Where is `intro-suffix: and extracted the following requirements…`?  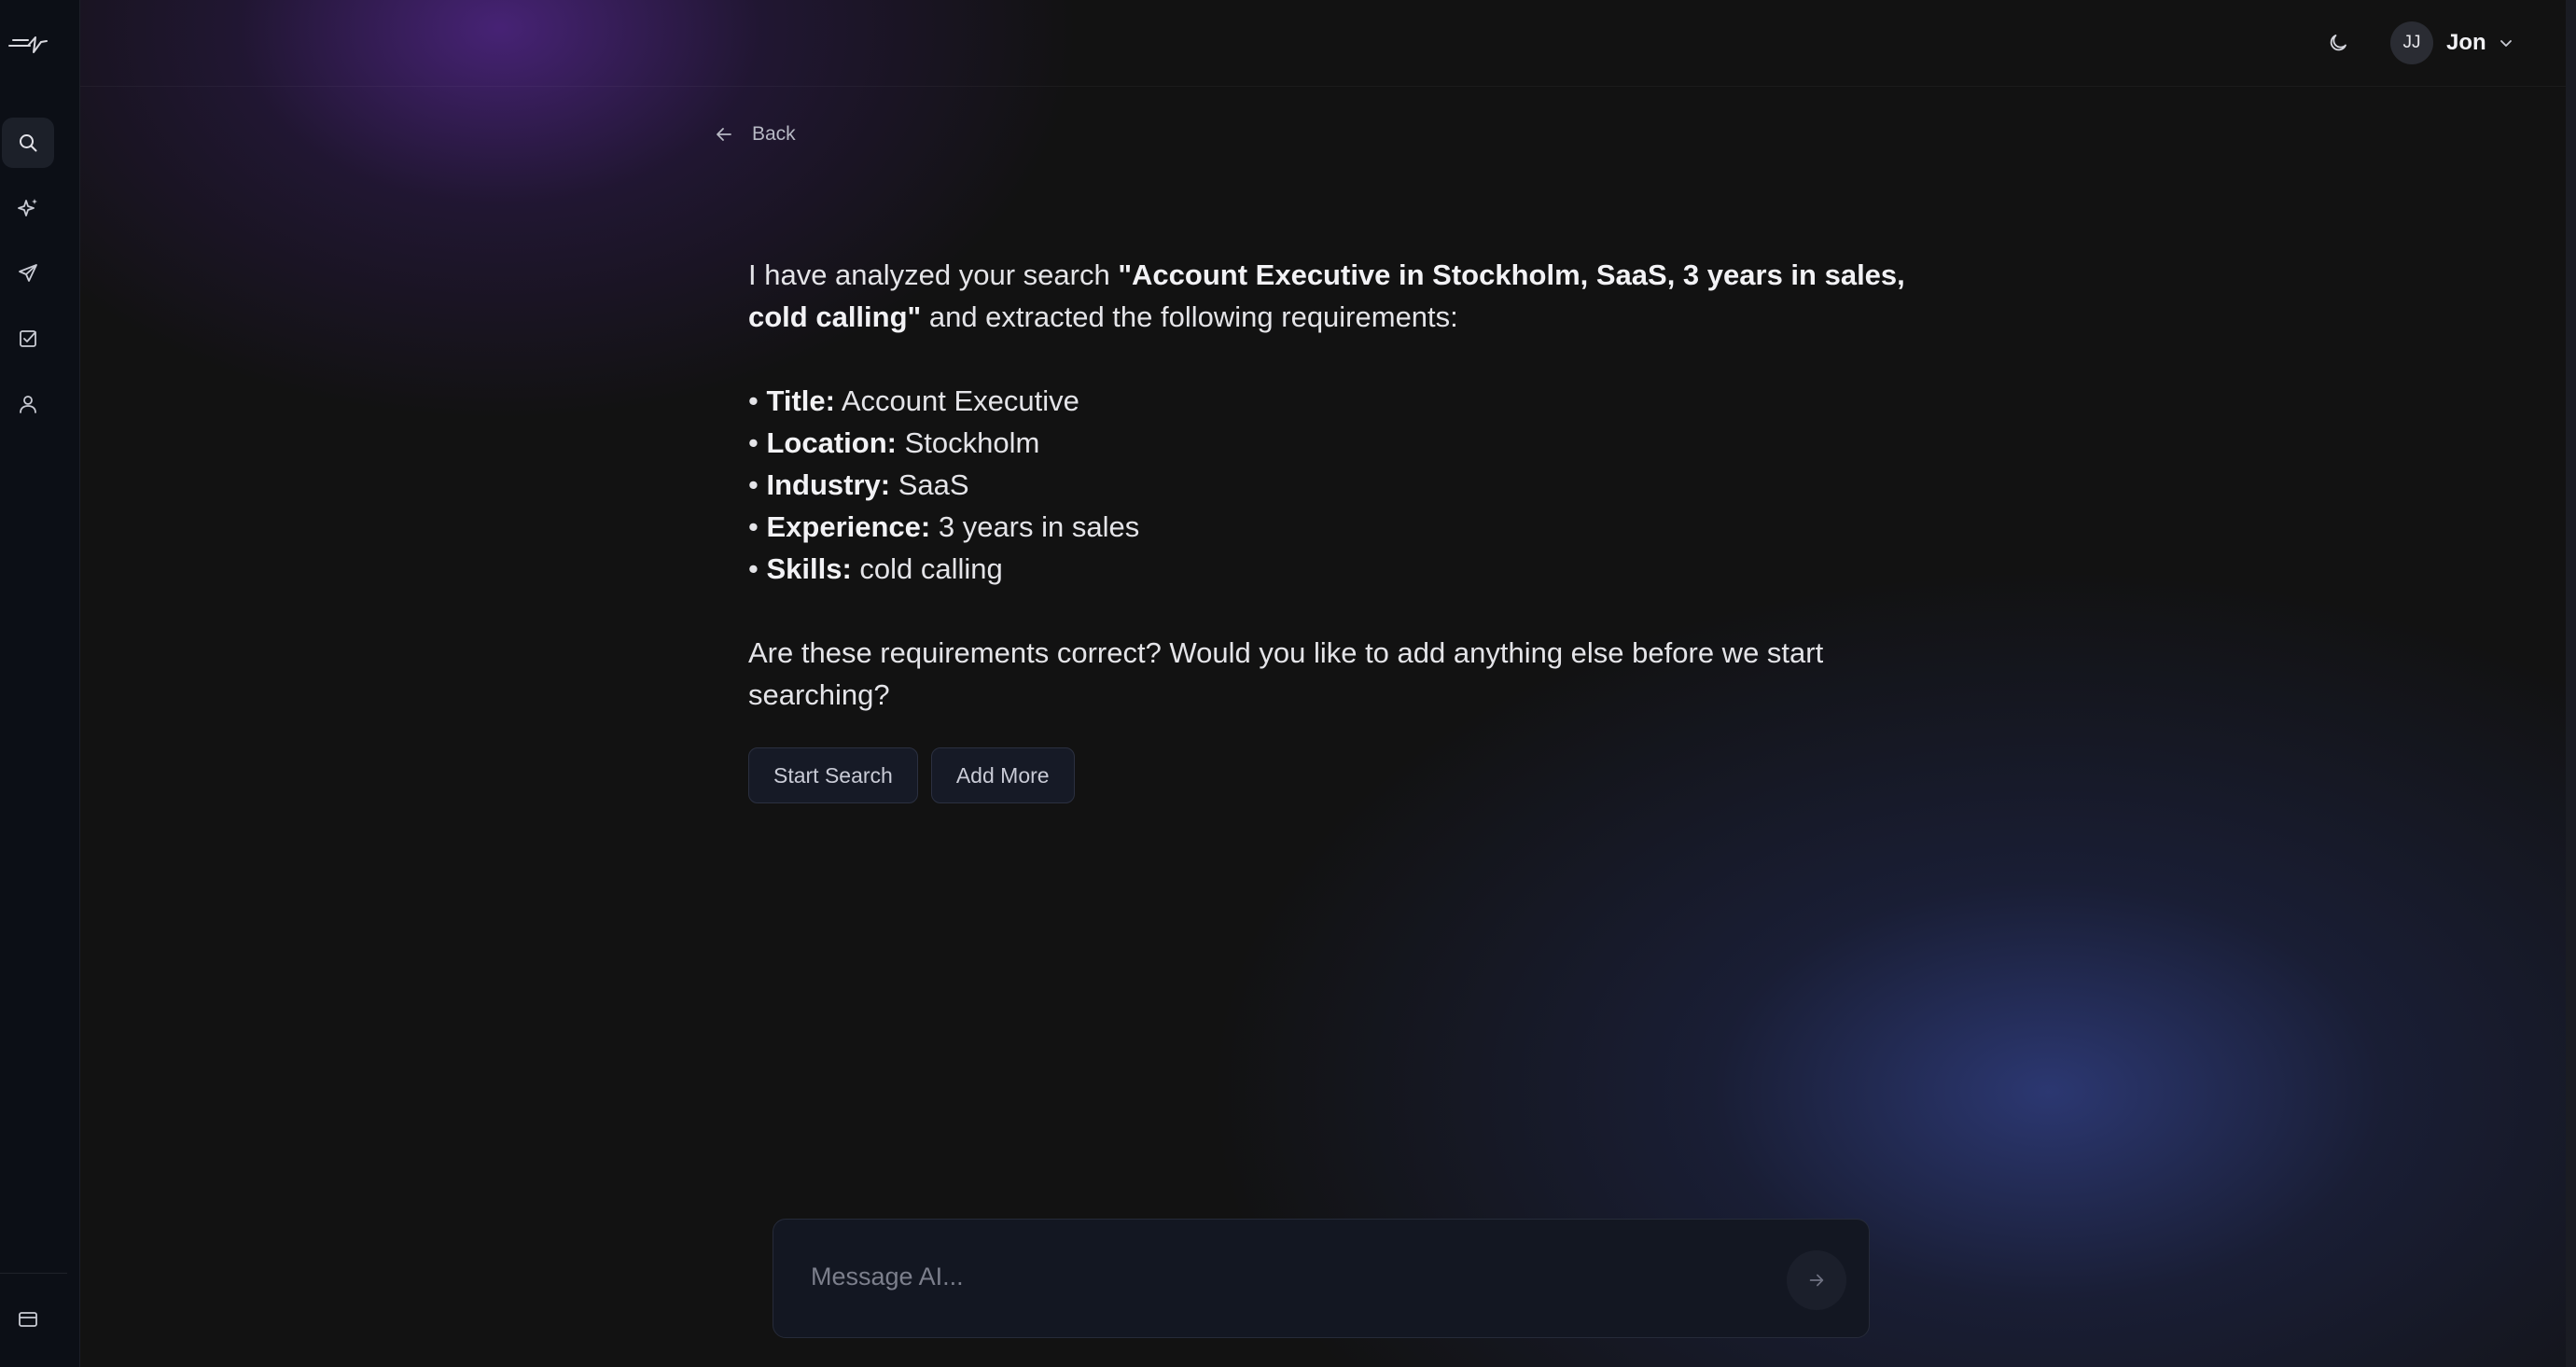
intro-suffix: and extracted the following requirements… is located at coordinates (1190, 317).